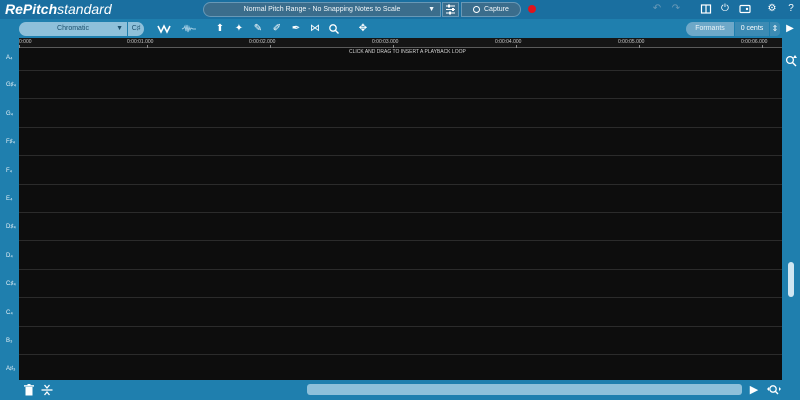  Describe the element at coordinates (775, 29) in the screenshot. I see `cents-stepper: ⇕` at that location.